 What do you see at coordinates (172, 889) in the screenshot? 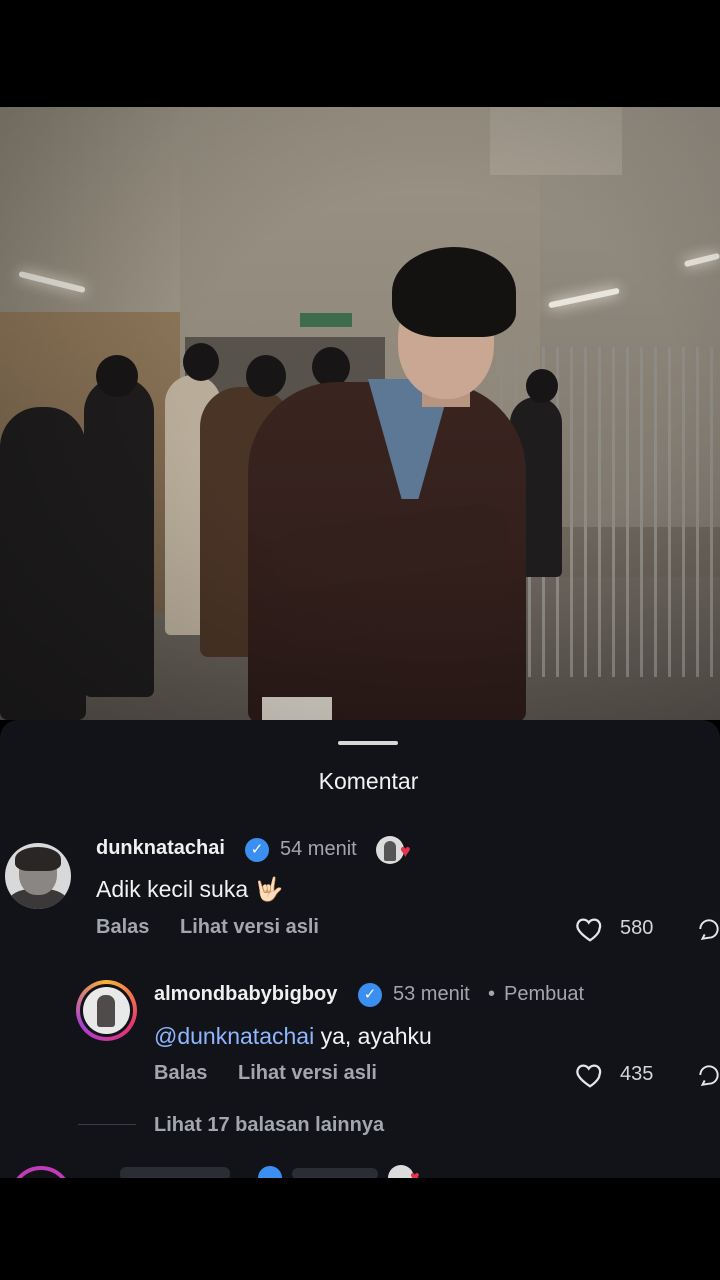
I see `comment-text-body: Adik kecil suka` at bounding box center [172, 889].